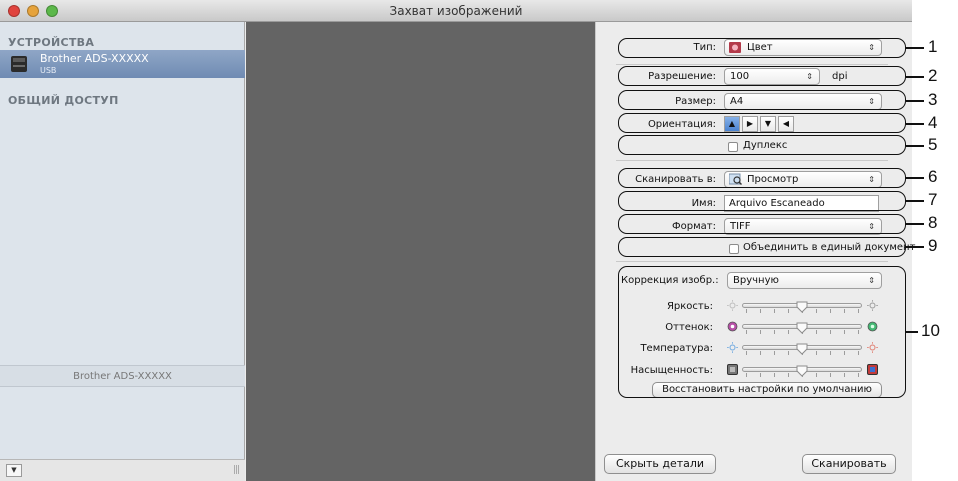 This screenshot has height=481, width=958. Describe the element at coordinates (236, 470) in the screenshot. I see `resize-grip-icon: |||` at that location.